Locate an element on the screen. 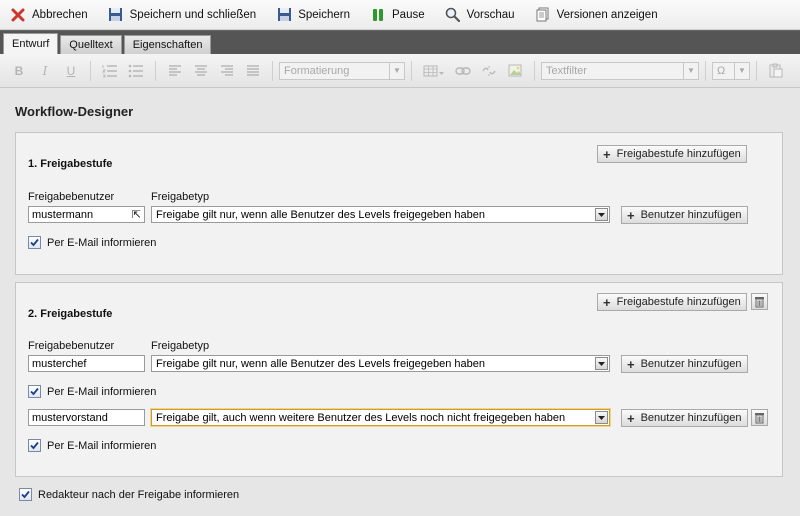 The width and height of the screenshot is (800, 516). ordered-list-icon is located at coordinates (110, 71).